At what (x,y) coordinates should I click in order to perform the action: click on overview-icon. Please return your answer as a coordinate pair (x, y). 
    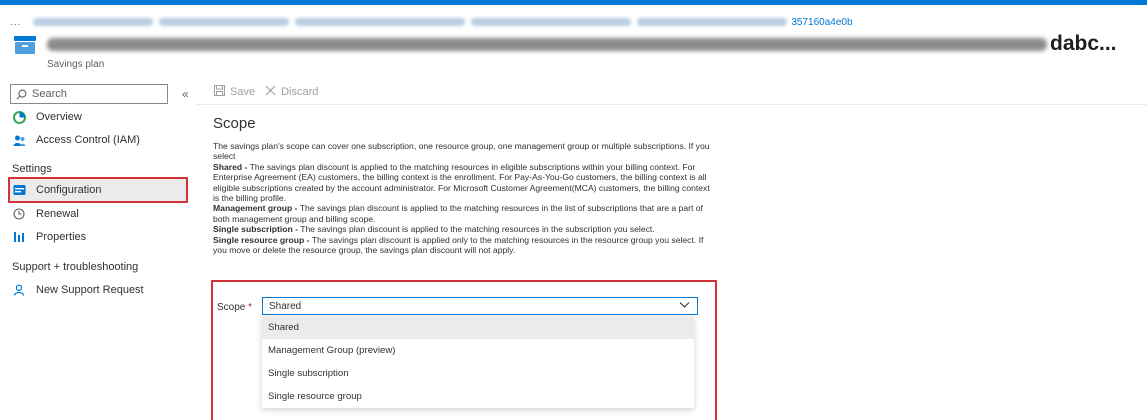
    Looking at the image, I should click on (19, 117).